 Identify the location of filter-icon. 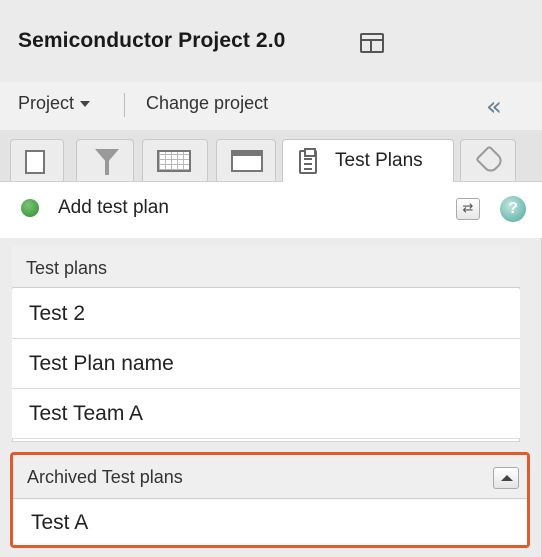
(107, 162).